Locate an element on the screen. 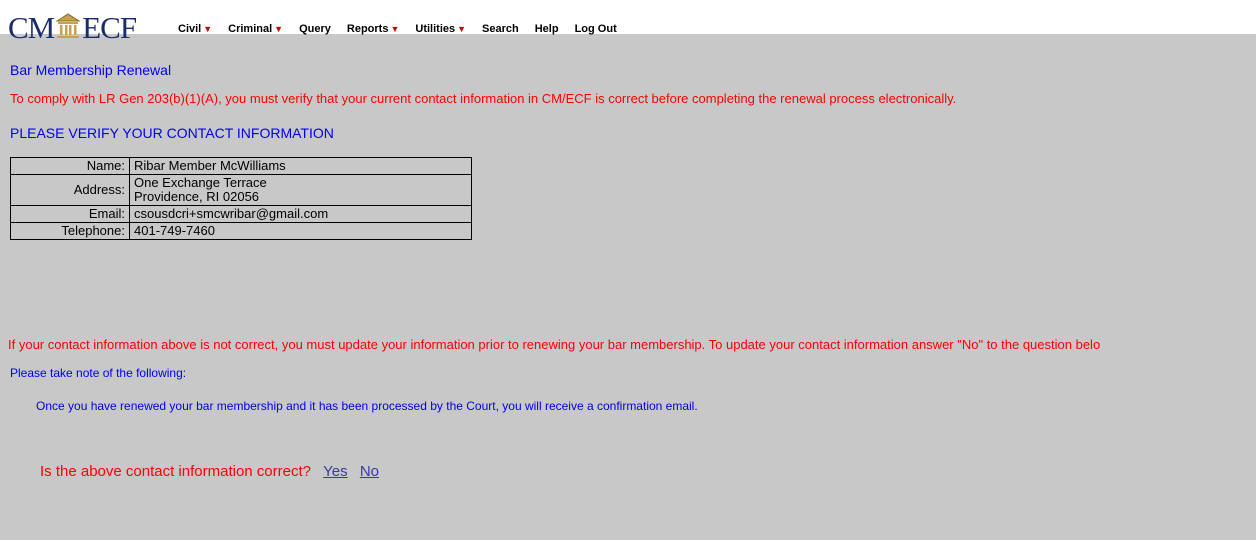 Image resolution: width=1256 pixels, height=540 pixels. menu-civil: Civil ▼ is located at coordinates (195, 29).